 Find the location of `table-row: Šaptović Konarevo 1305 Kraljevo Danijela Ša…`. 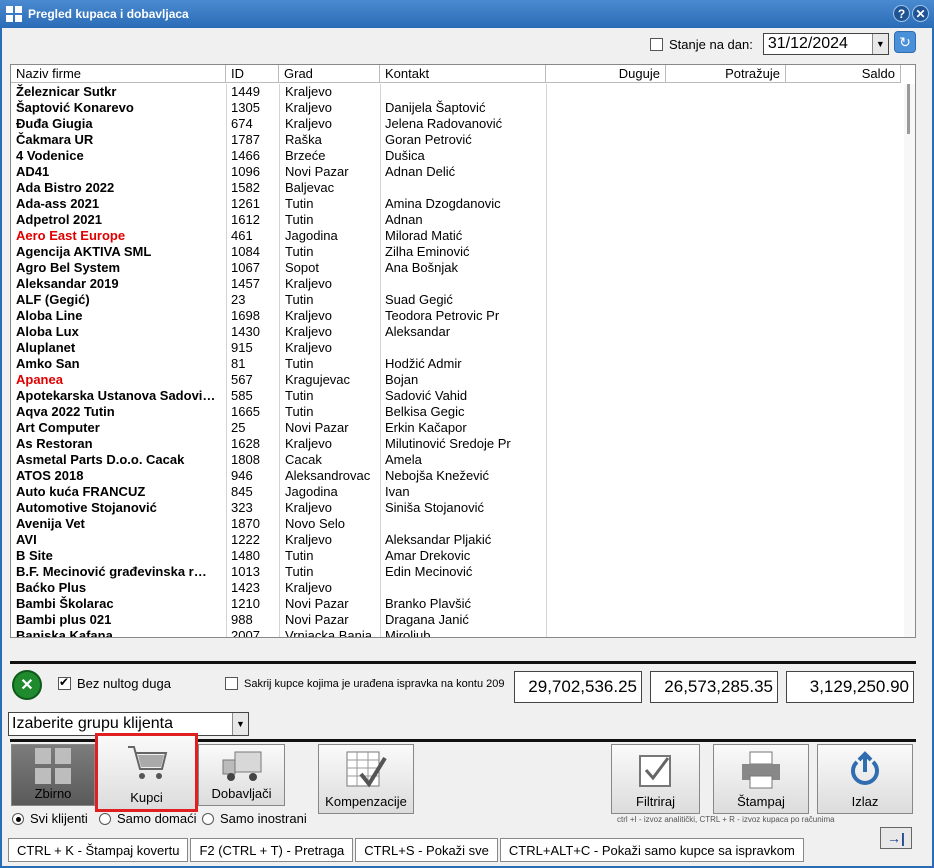

table-row: Šaptović Konarevo 1305 Kraljevo Danijela Ša… is located at coordinates (457, 108).